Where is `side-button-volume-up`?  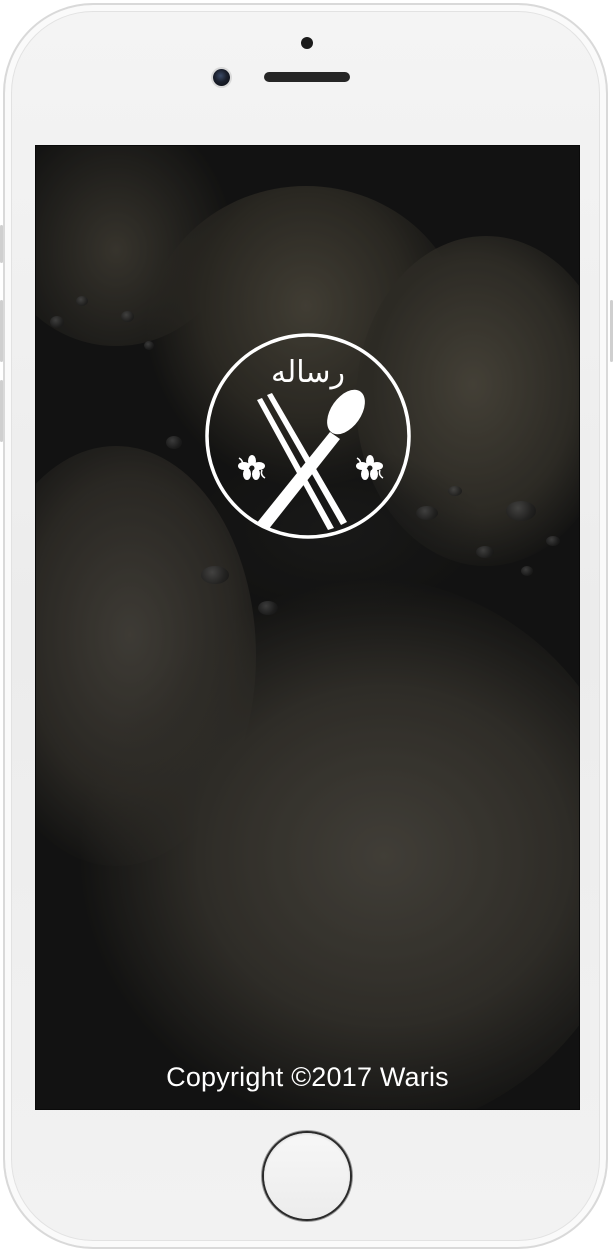
side-button-volume-up is located at coordinates (1, 331).